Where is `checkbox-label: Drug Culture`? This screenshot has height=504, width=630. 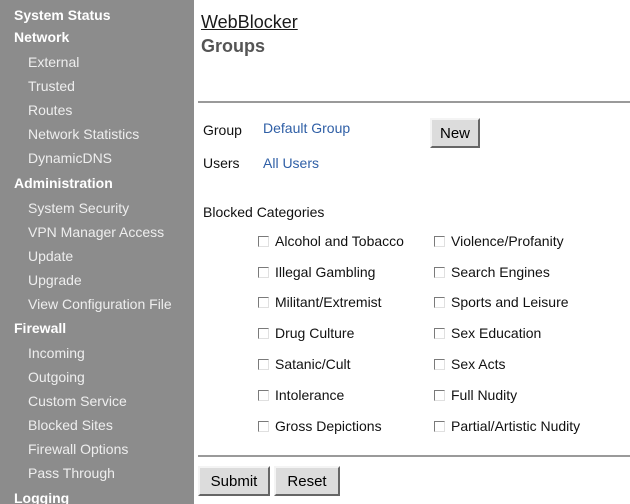 checkbox-label: Drug Culture is located at coordinates (315, 333).